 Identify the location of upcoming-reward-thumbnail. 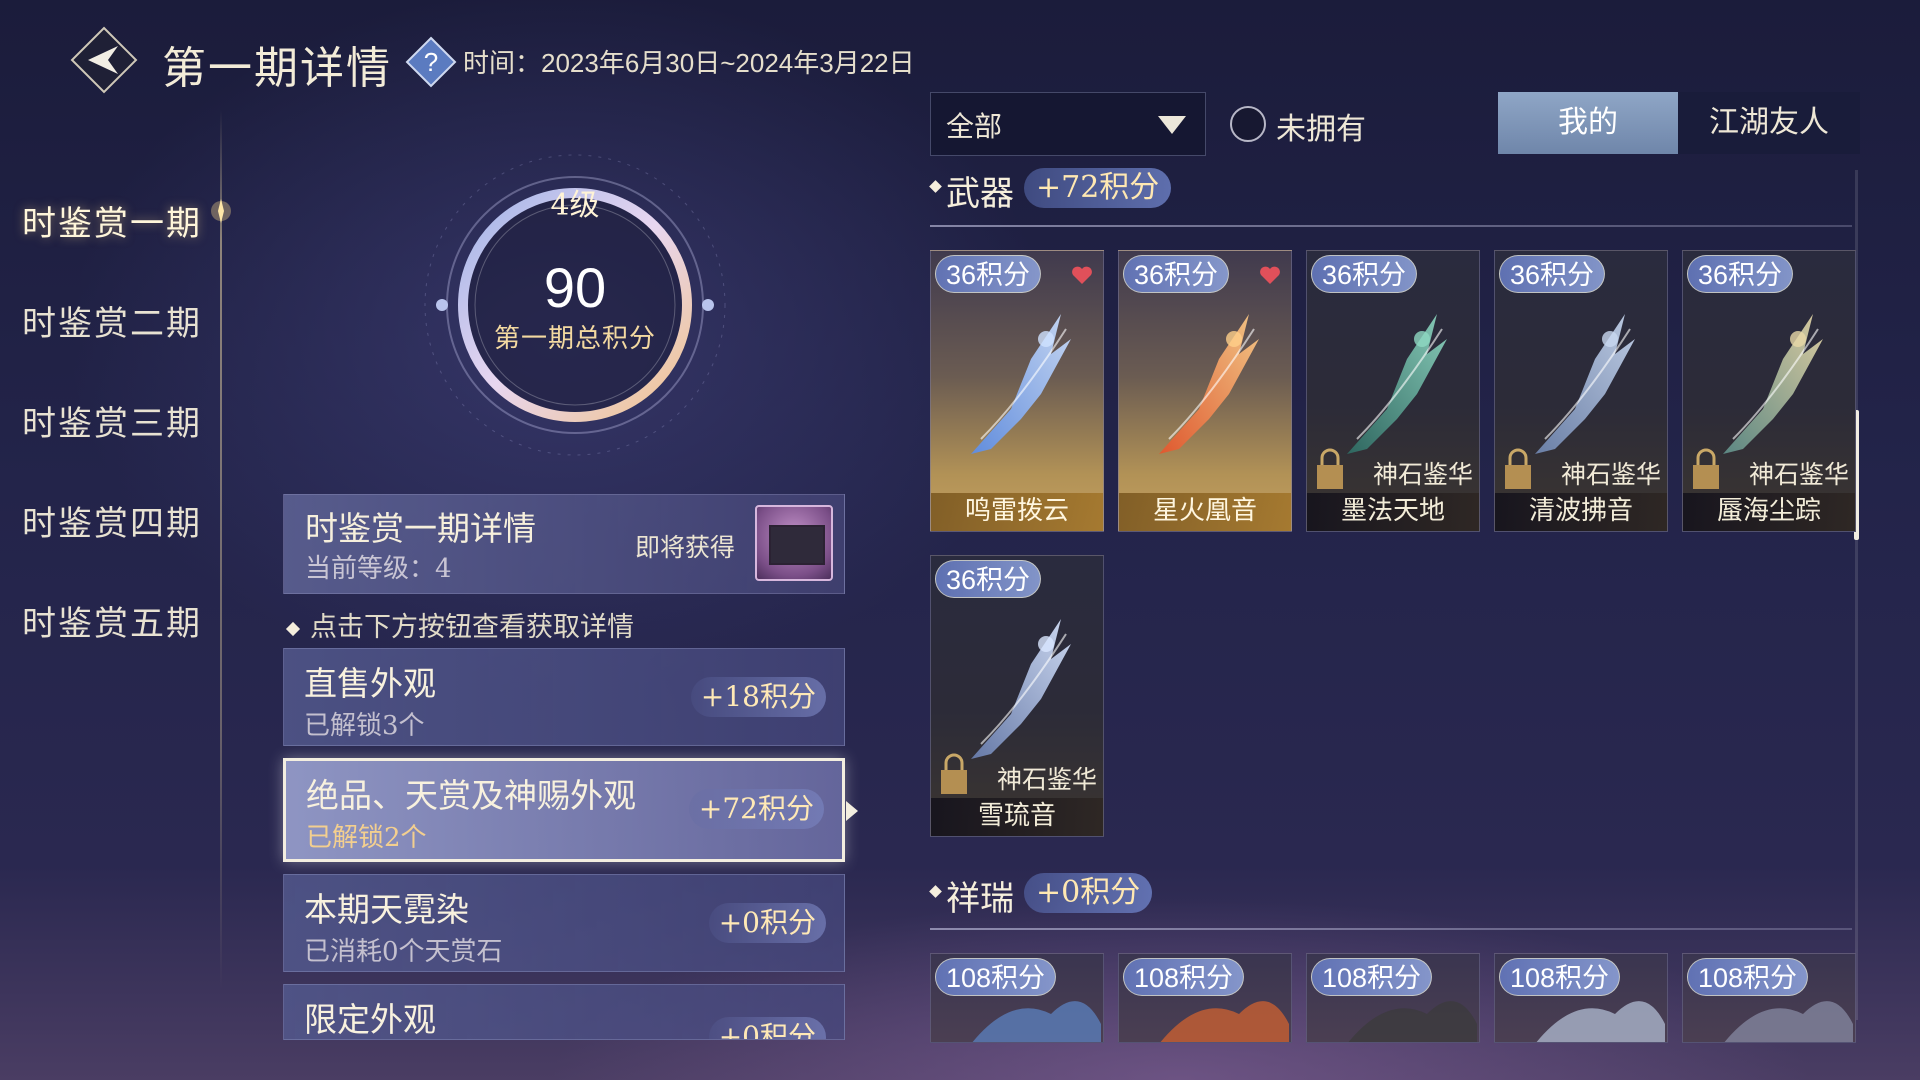
(794, 543).